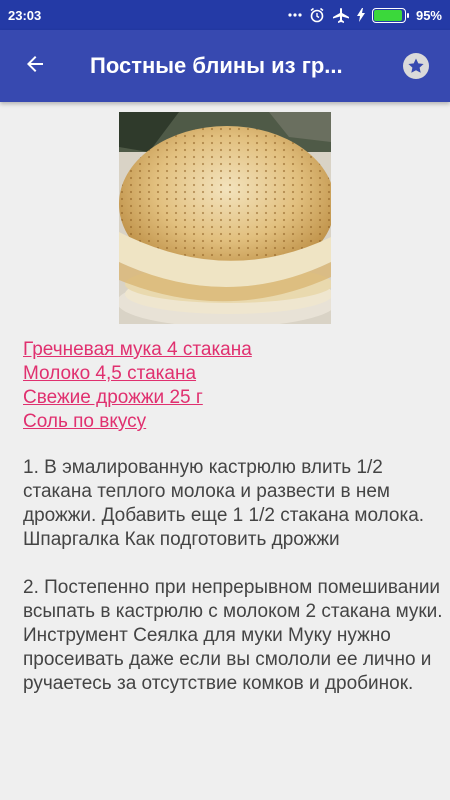 The image size is (450, 800). What do you see at coordinates (228, 398) in the screenshot?
I see `ingredient-link: Свежие дрожжи 25 г` at bounding box center [228, 398].